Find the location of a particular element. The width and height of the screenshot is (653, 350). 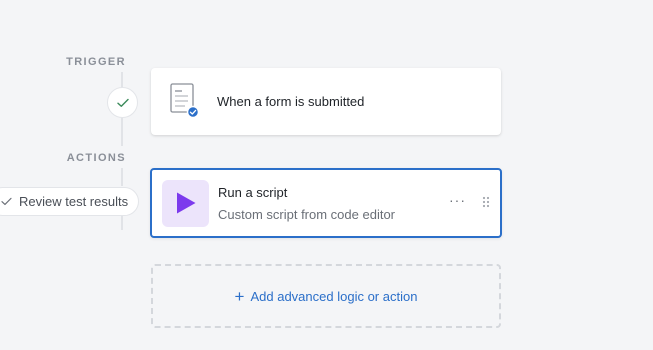

actions-section-label: ACTIONS is located at coordinates (96, 158).